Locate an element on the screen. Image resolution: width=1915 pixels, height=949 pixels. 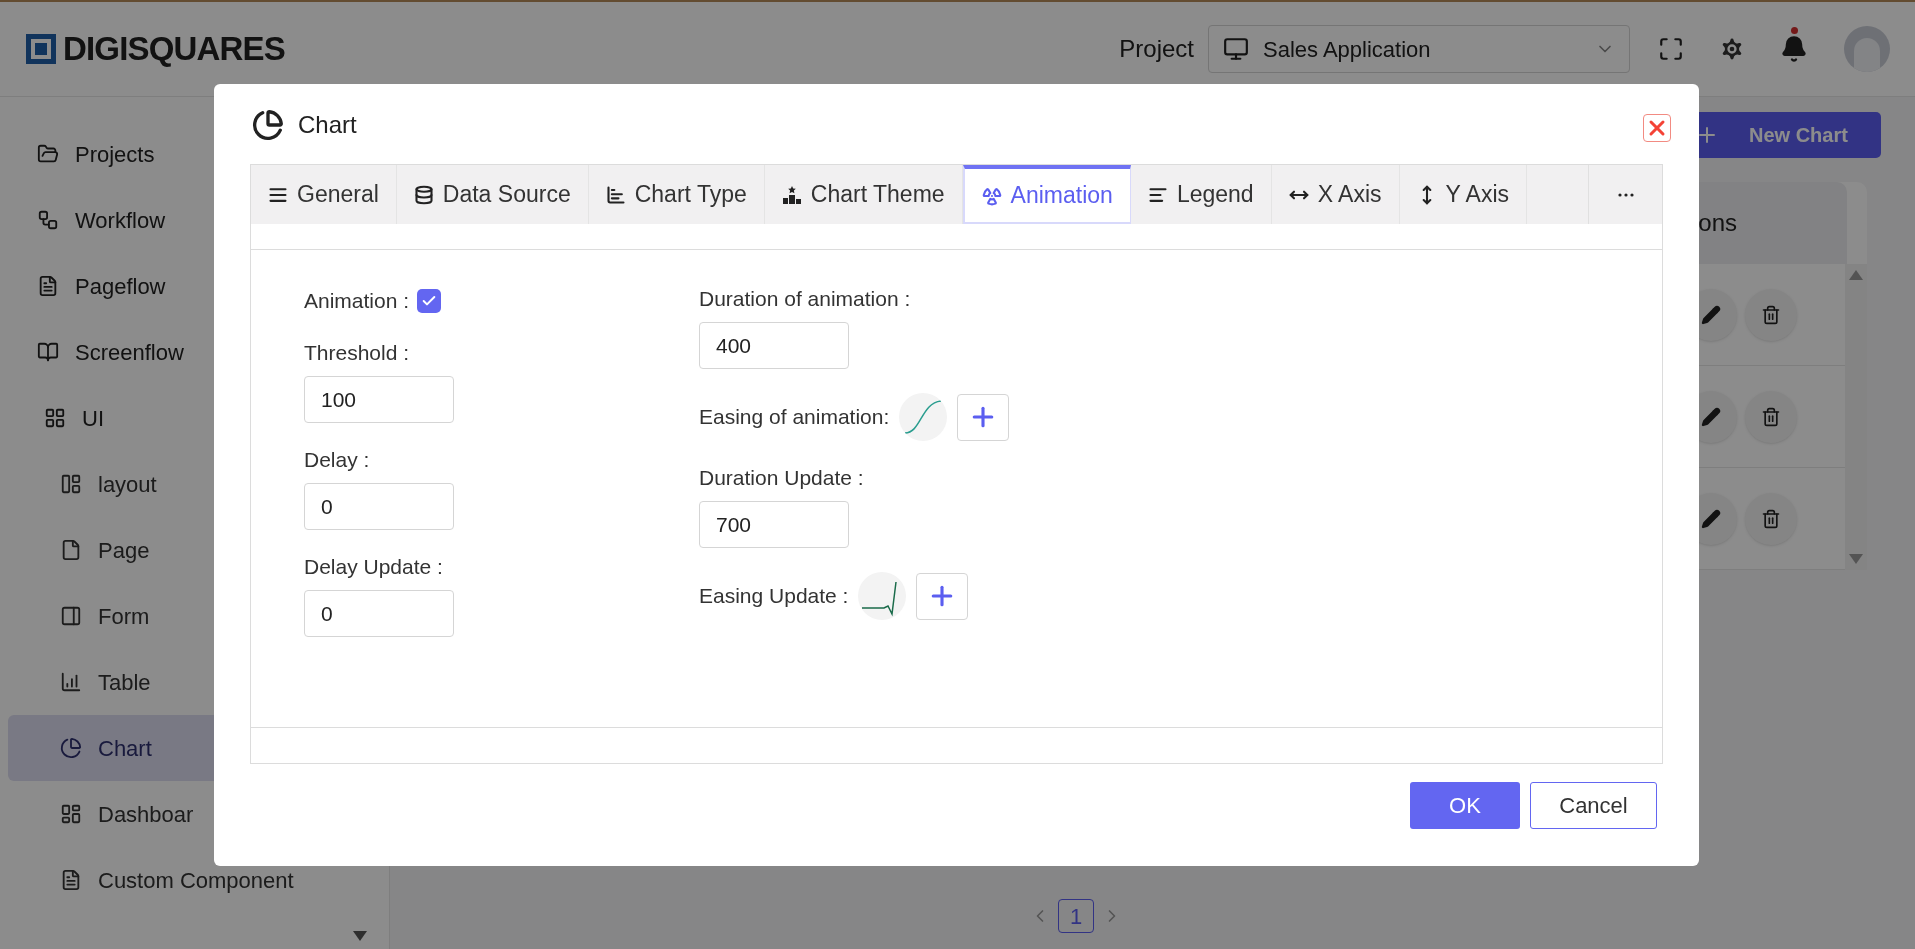
field-label: Easing of animation: is located at coordinates (794, 417).